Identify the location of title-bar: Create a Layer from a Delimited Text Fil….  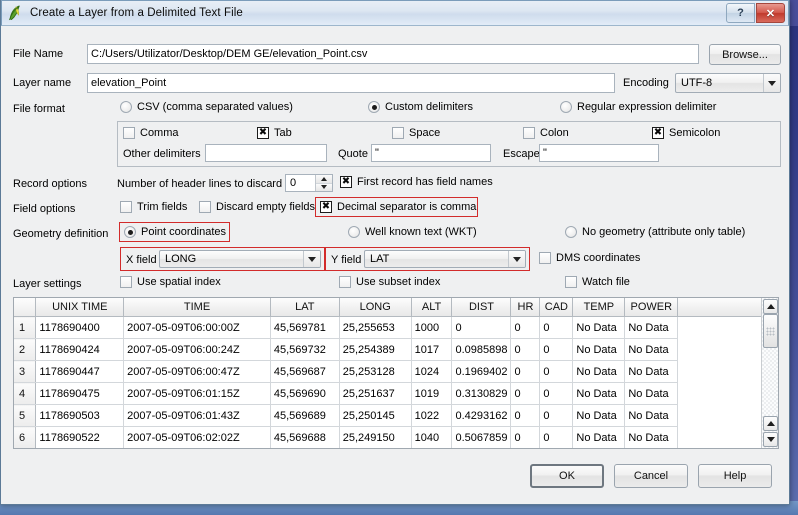
(395, 13).